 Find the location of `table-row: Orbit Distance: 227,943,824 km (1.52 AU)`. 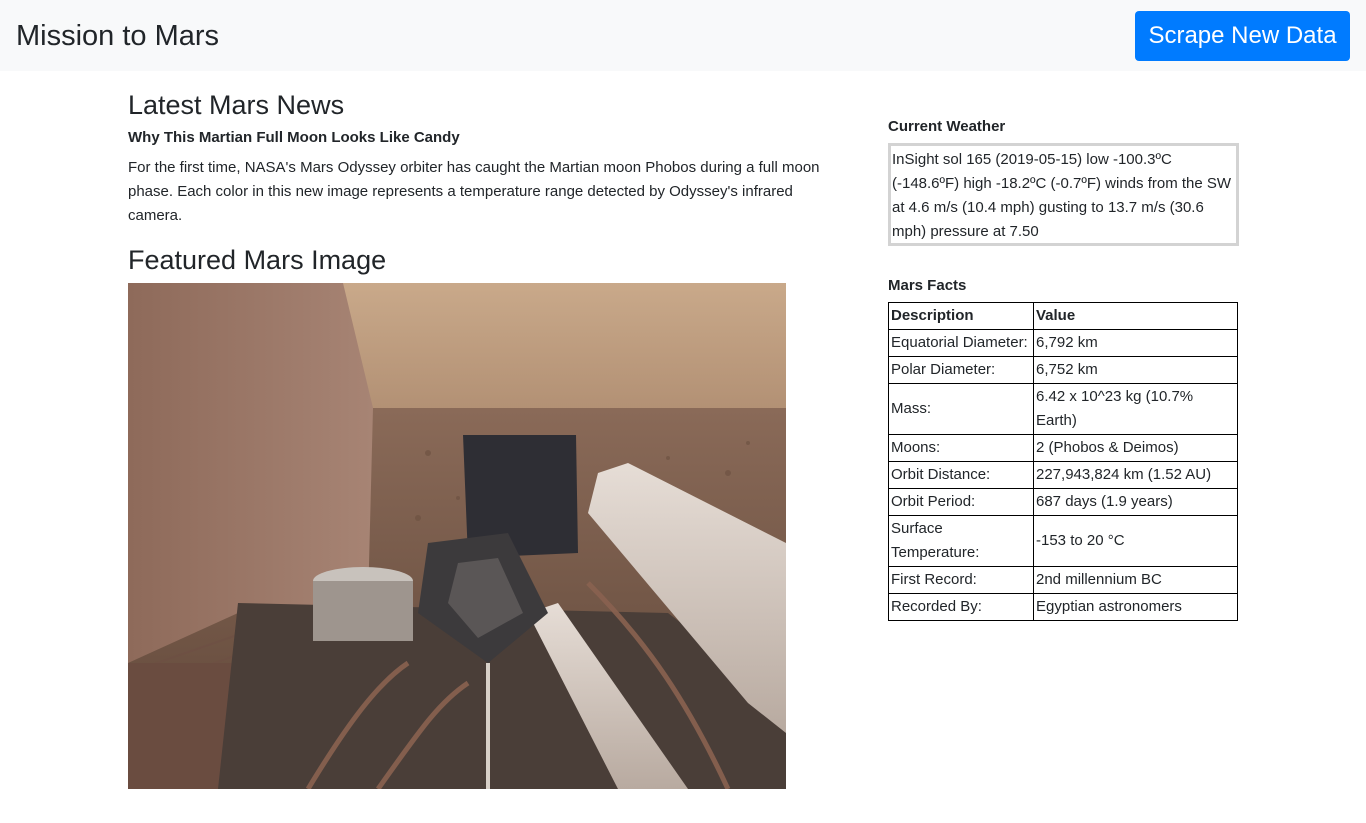

table-row: Orbit Distance: 227,943,824 km (1.52 AU) is located at coordinates (1063, 475).